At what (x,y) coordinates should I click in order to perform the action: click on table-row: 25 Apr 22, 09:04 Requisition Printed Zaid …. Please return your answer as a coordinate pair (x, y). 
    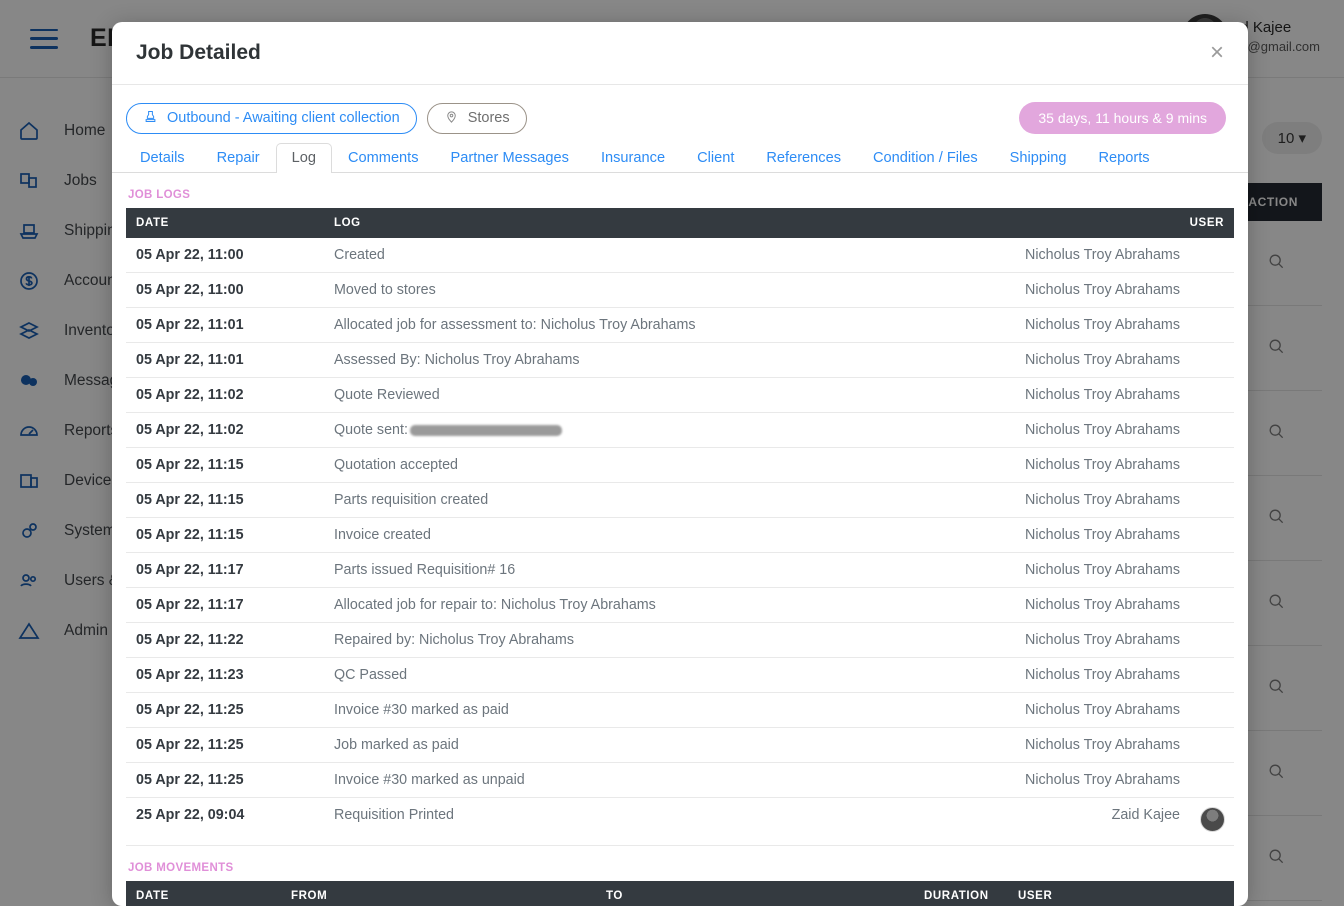
    Looking at the image, I should click on (680, 821).